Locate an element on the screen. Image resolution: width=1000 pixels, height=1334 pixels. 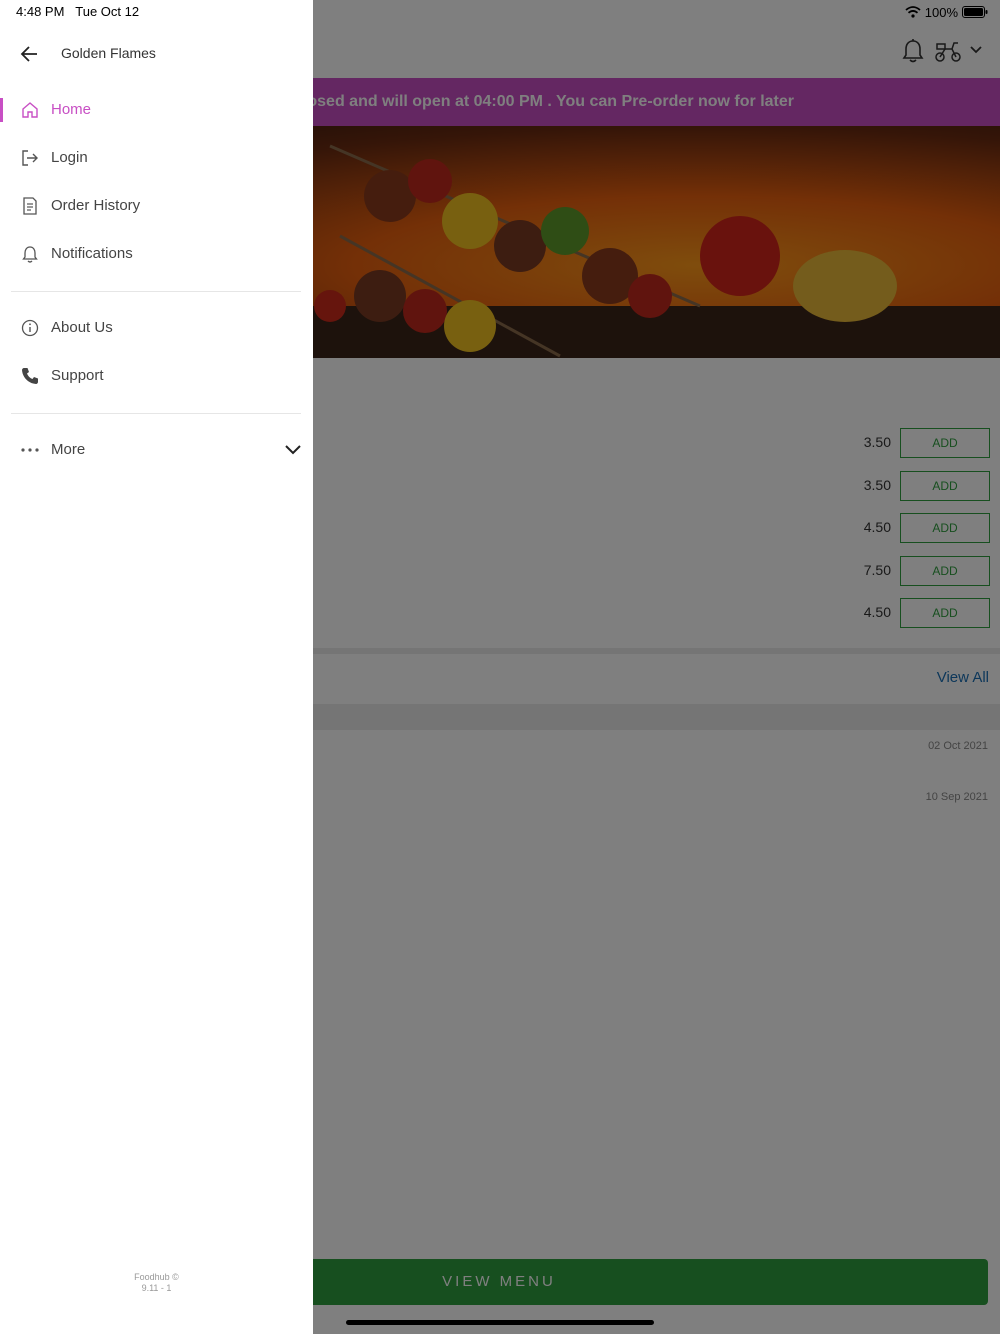
nav-item-label: Notifications is located at coordinates (92, 253).